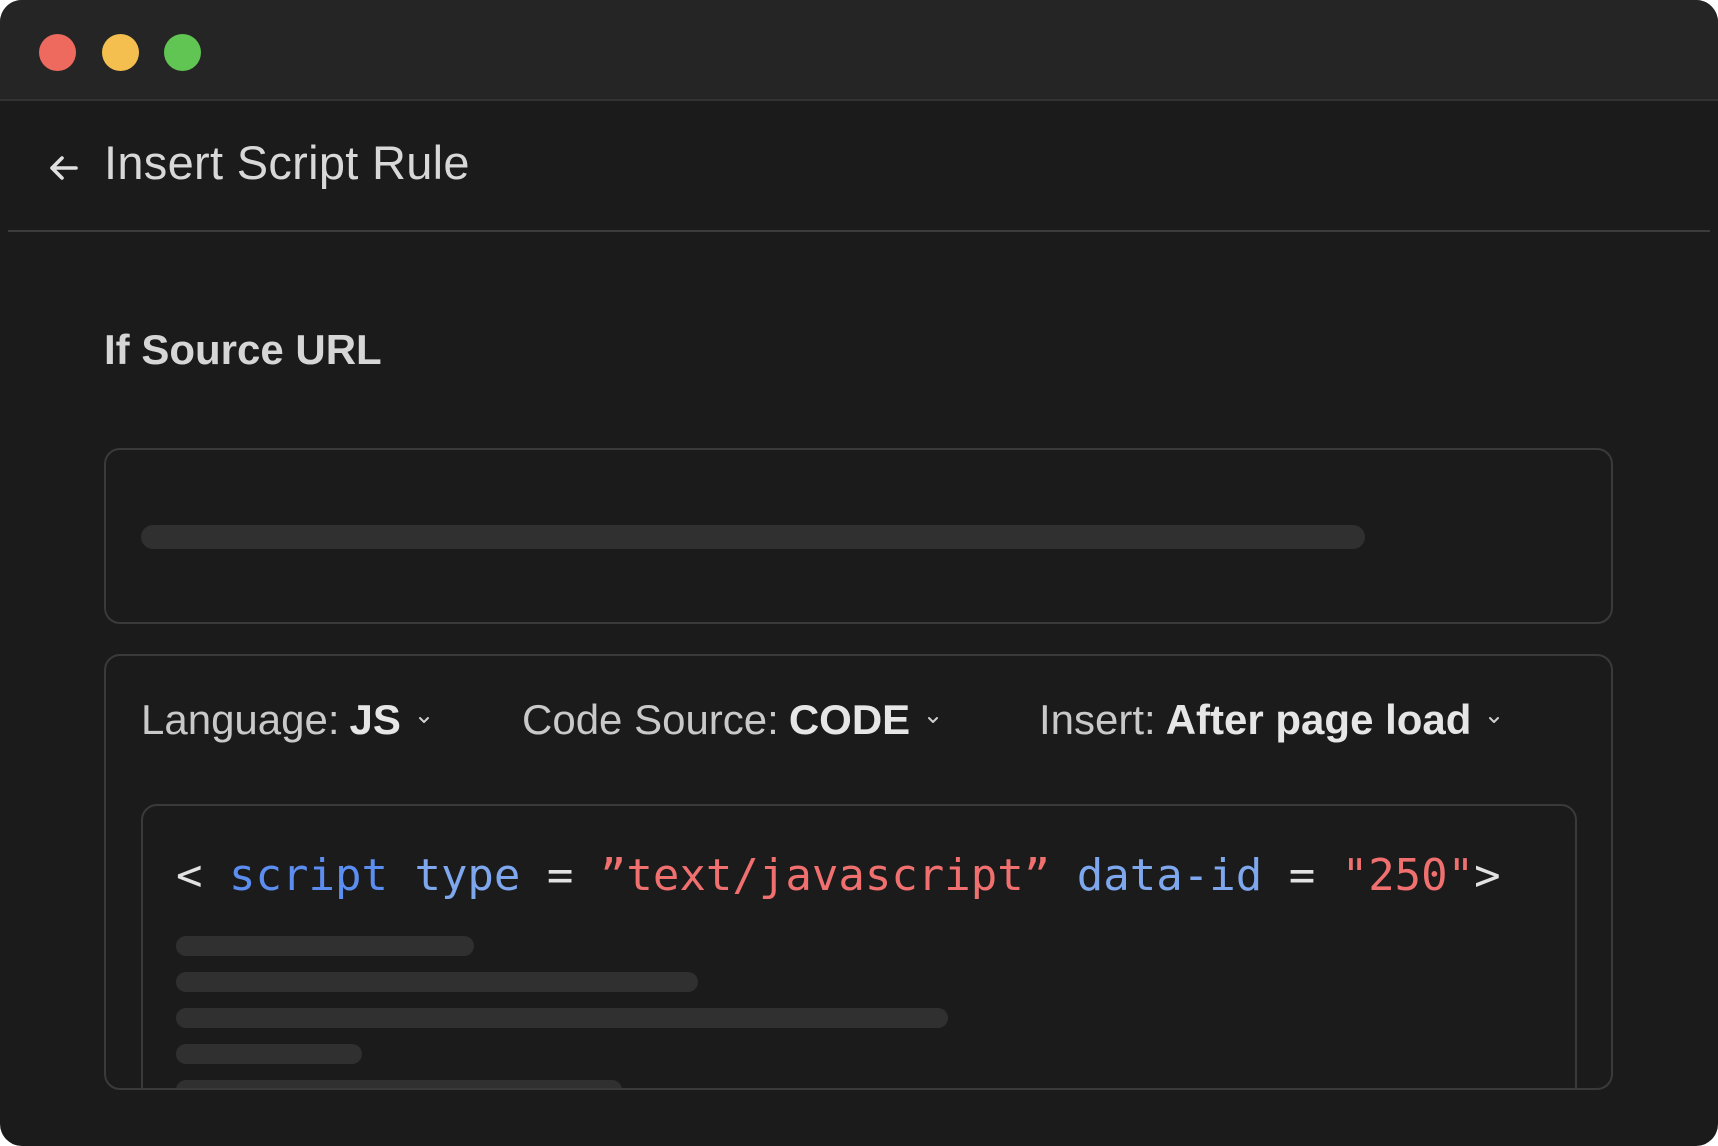 This screenshot has height=1146, width=1718. What do you see at coordinates (189, 875) in the screenshot?
I see `code-open-bracket: <` at bounding box center [189, 875].